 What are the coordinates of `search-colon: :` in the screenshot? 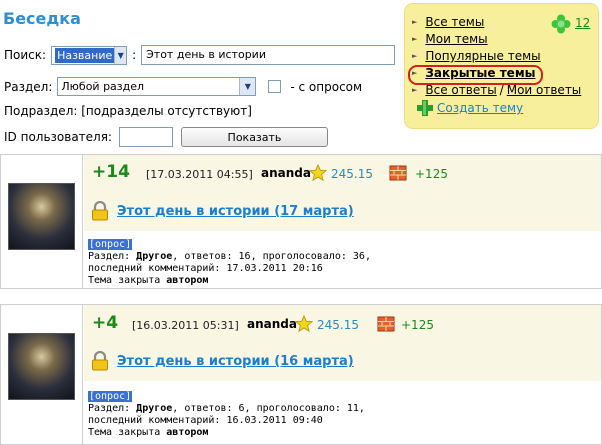 It's located at (134, 55).